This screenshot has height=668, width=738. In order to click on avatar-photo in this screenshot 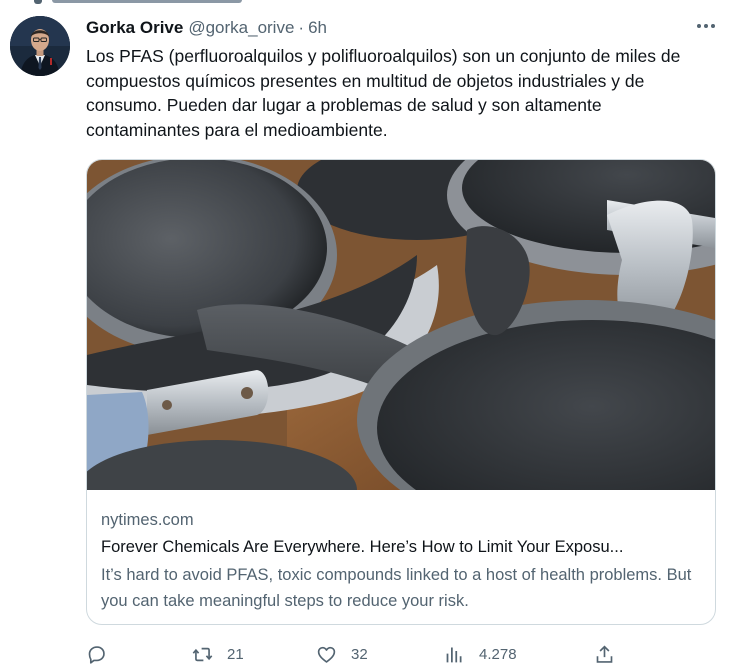, I will do `click(40, 46)`.